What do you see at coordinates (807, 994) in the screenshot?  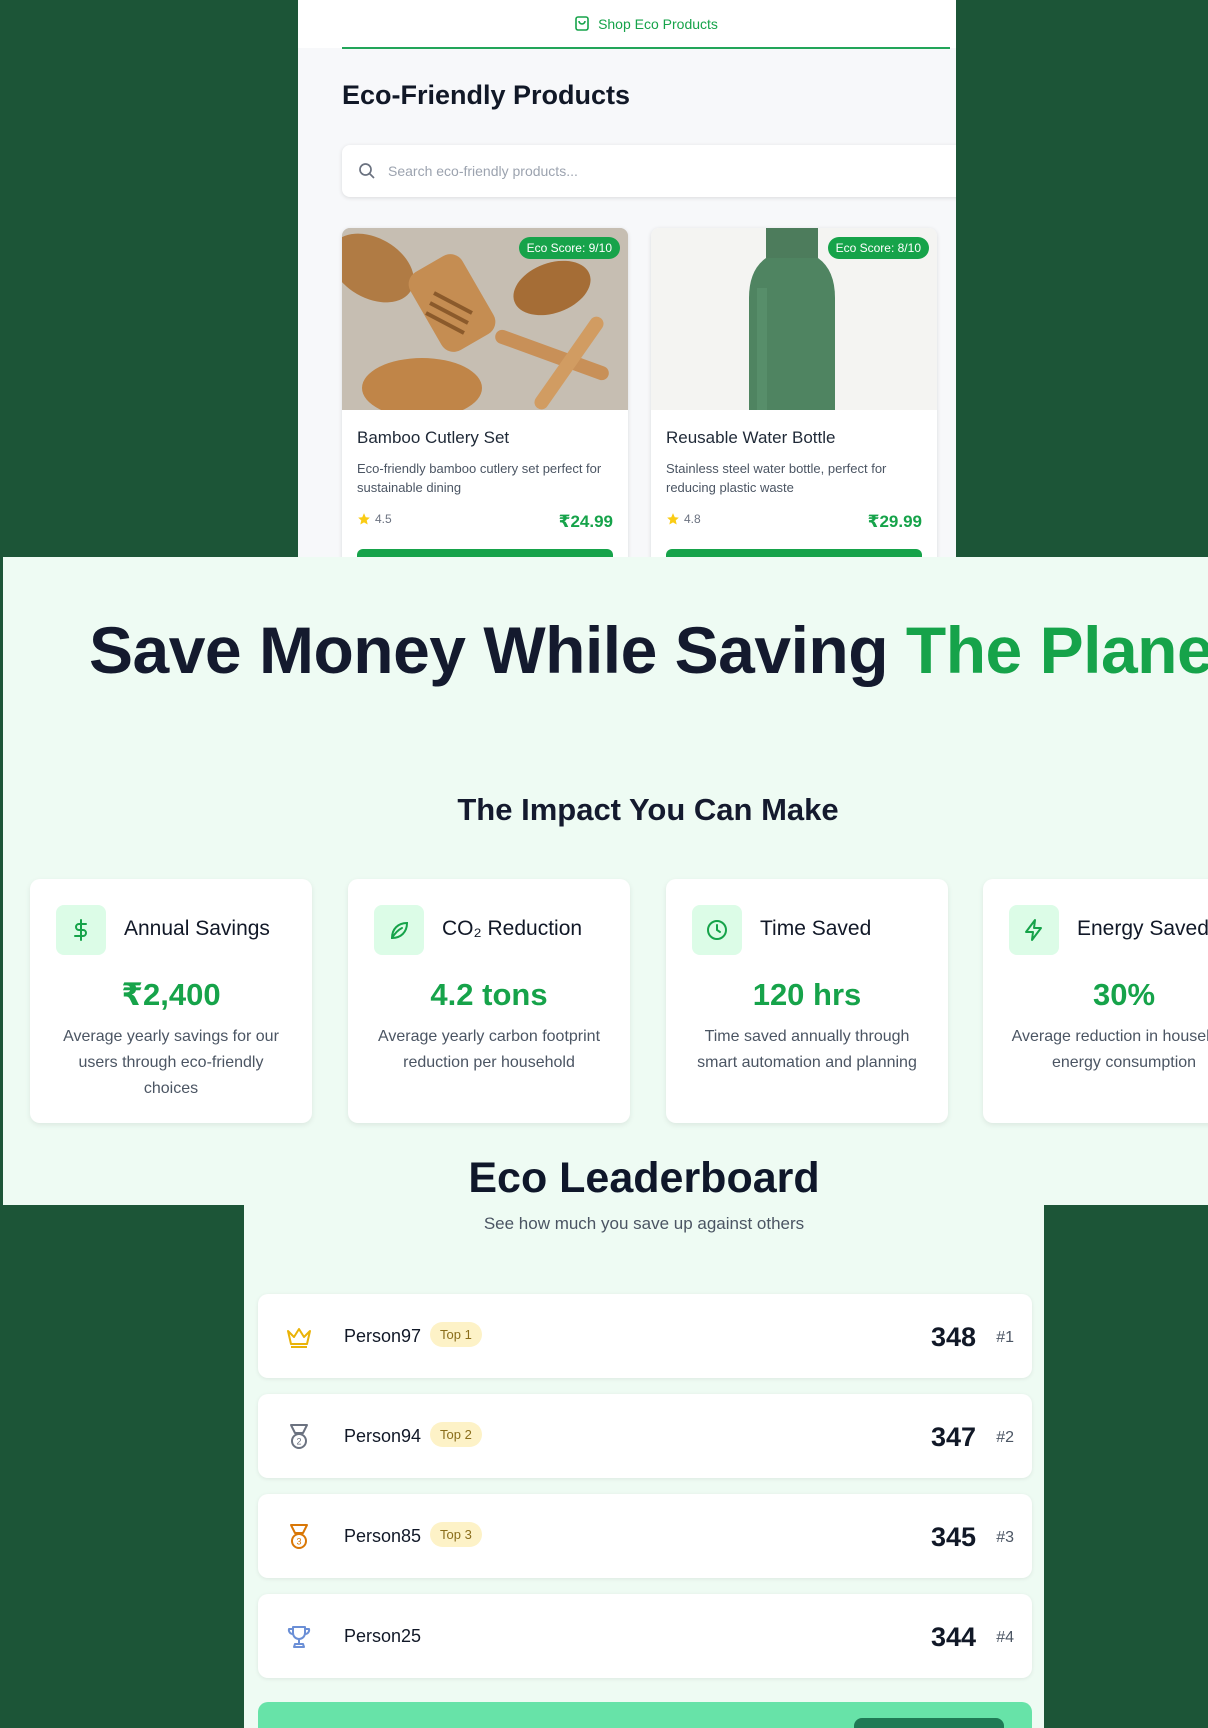 I see `stat-value: 120 hrs` at bounding box center [807, 994].